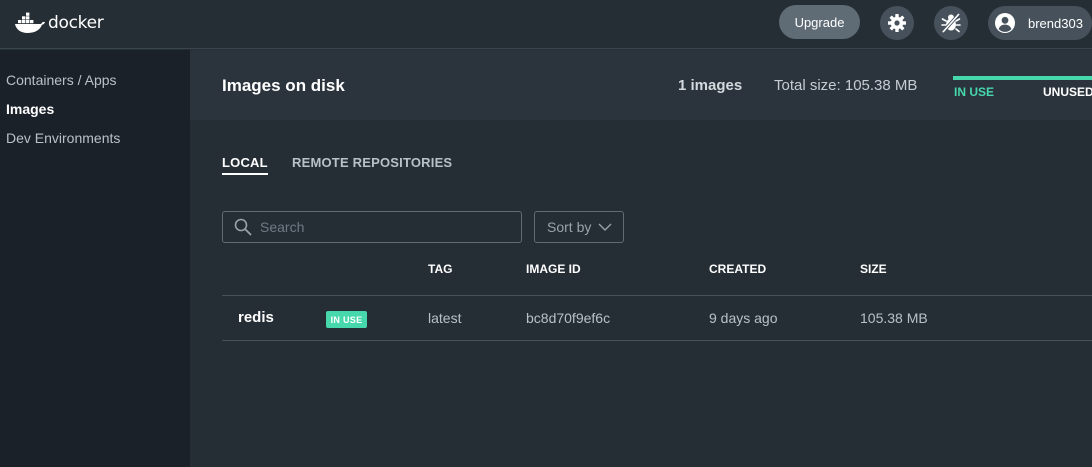 The image size is (1092, 467). I want to click on troubleshoot-button, so click(951, 23).